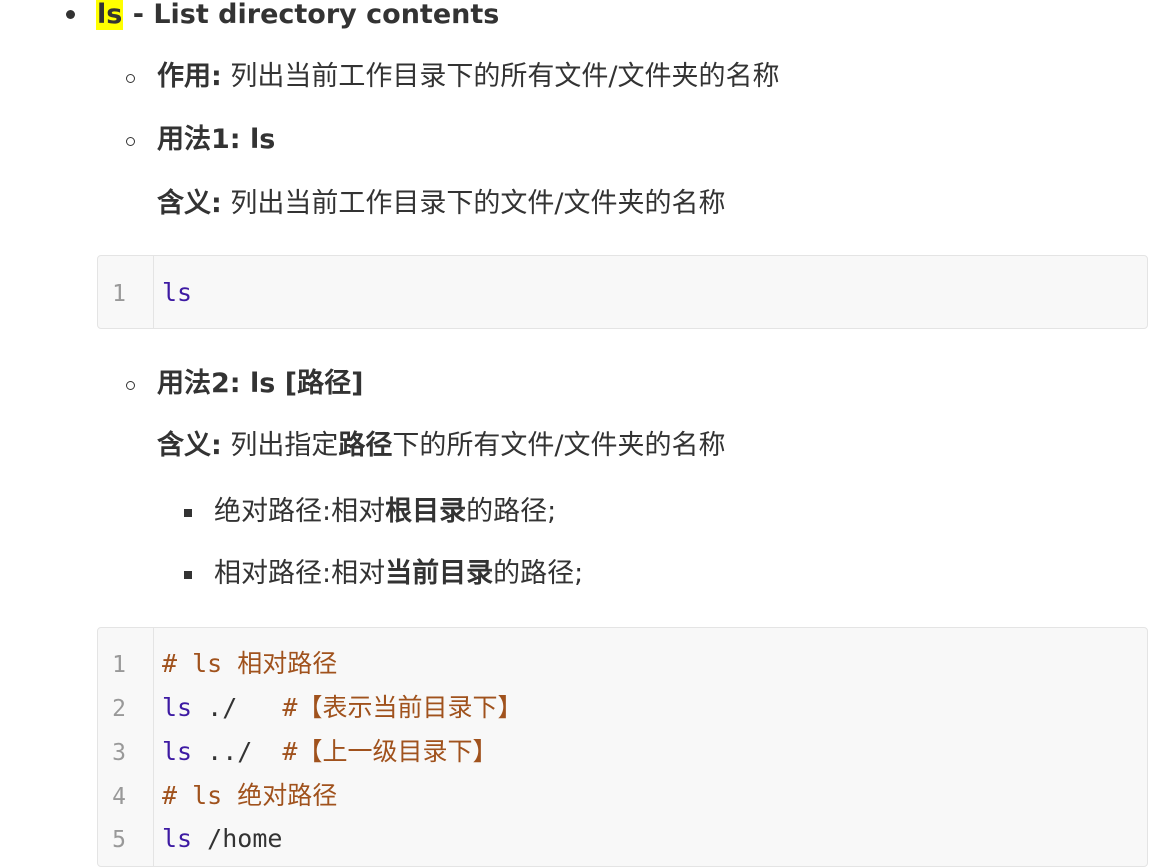 The image size is (1169, 867). I want to click on usage2-meaning-label: 含义:, so click(189, 445).